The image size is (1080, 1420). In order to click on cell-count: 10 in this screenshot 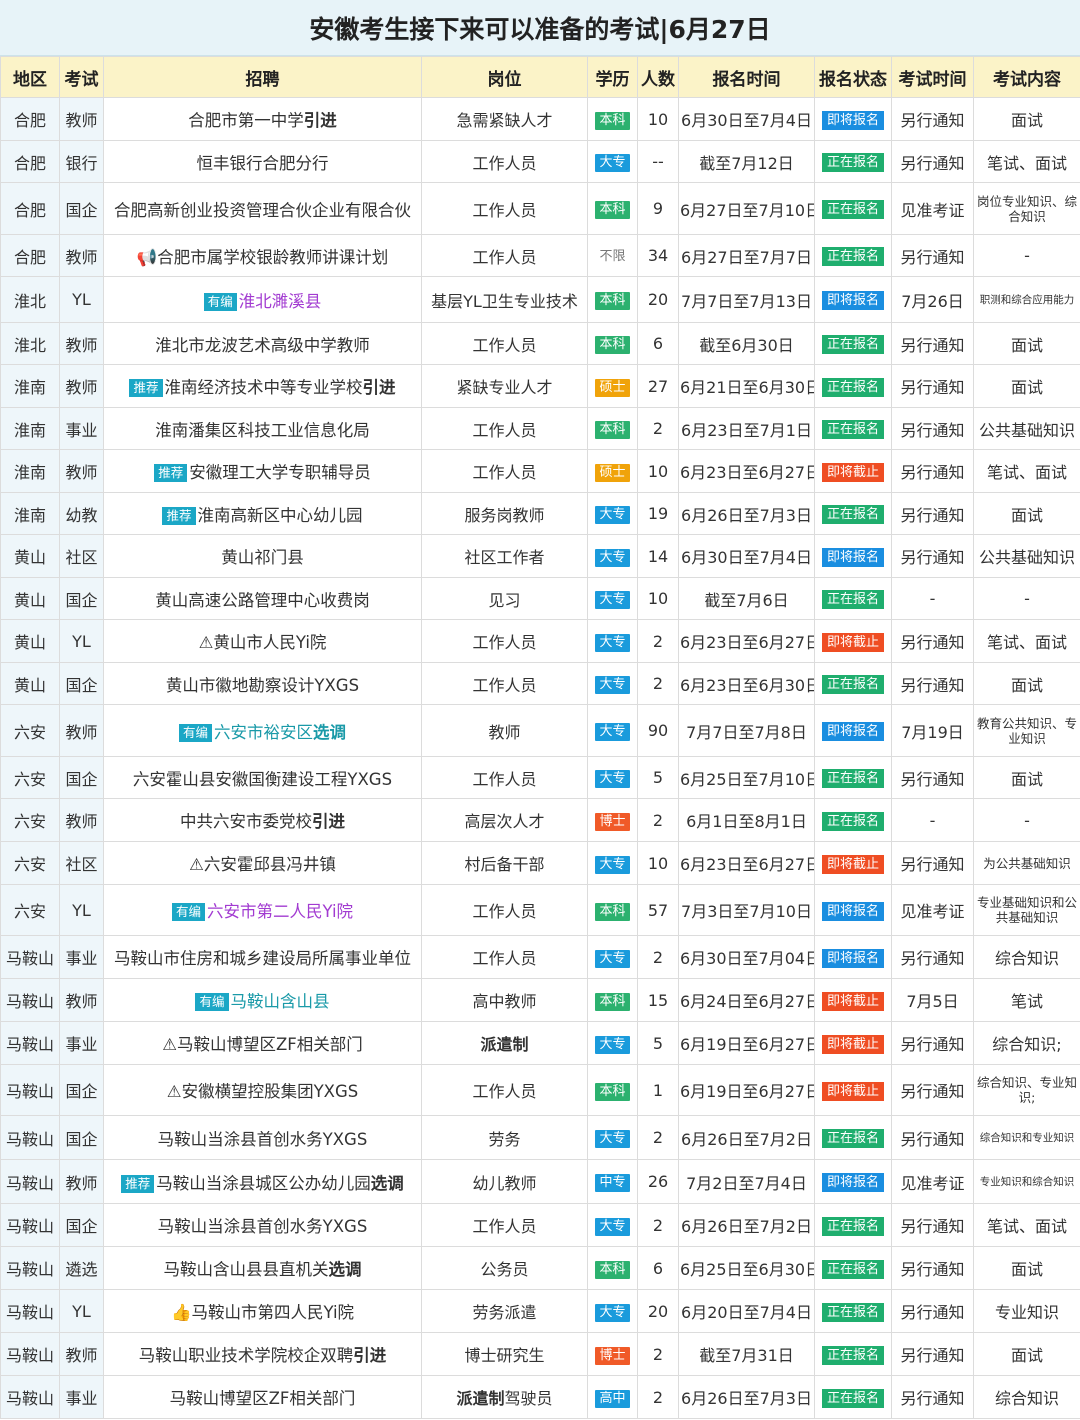, I will do `click(658, 598)`.